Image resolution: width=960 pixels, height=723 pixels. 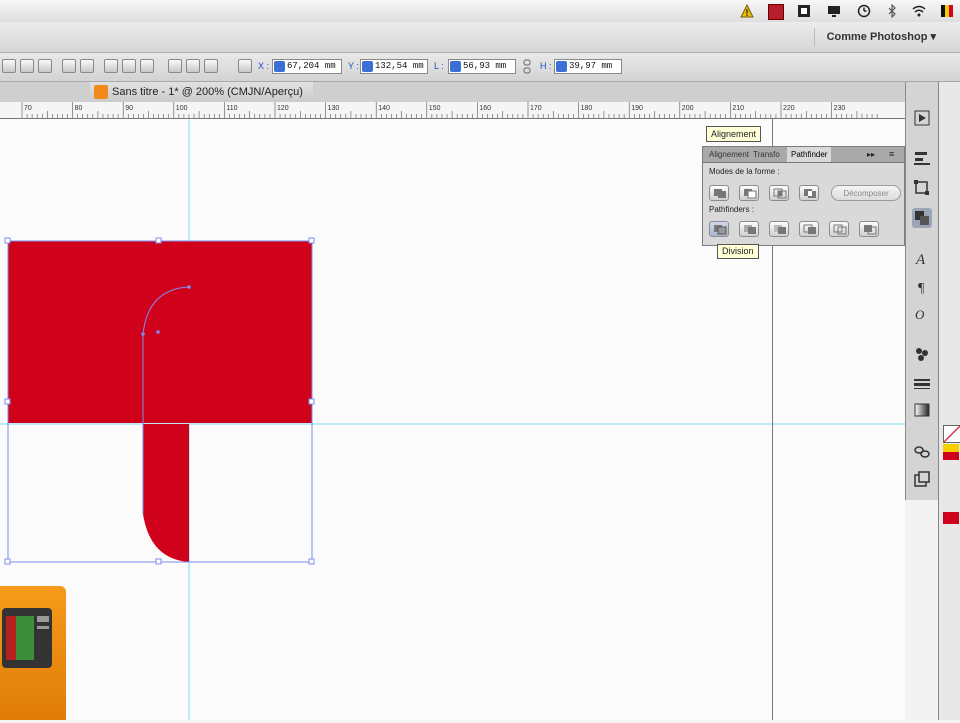 What do you see at coordinates (922, 158) in the screenshot?
I see `align-panel-icon` at bounding box center [922, 158].